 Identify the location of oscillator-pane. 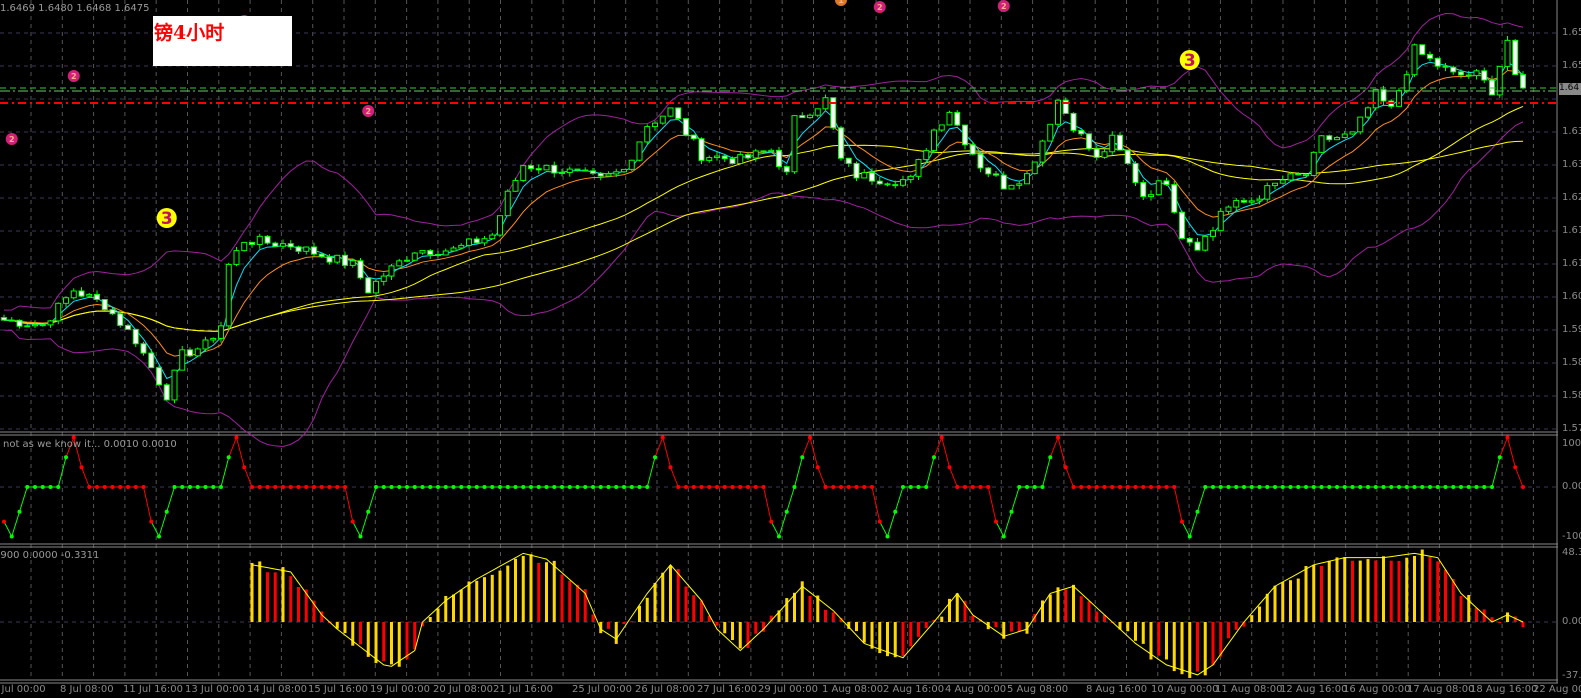
(763, 487).